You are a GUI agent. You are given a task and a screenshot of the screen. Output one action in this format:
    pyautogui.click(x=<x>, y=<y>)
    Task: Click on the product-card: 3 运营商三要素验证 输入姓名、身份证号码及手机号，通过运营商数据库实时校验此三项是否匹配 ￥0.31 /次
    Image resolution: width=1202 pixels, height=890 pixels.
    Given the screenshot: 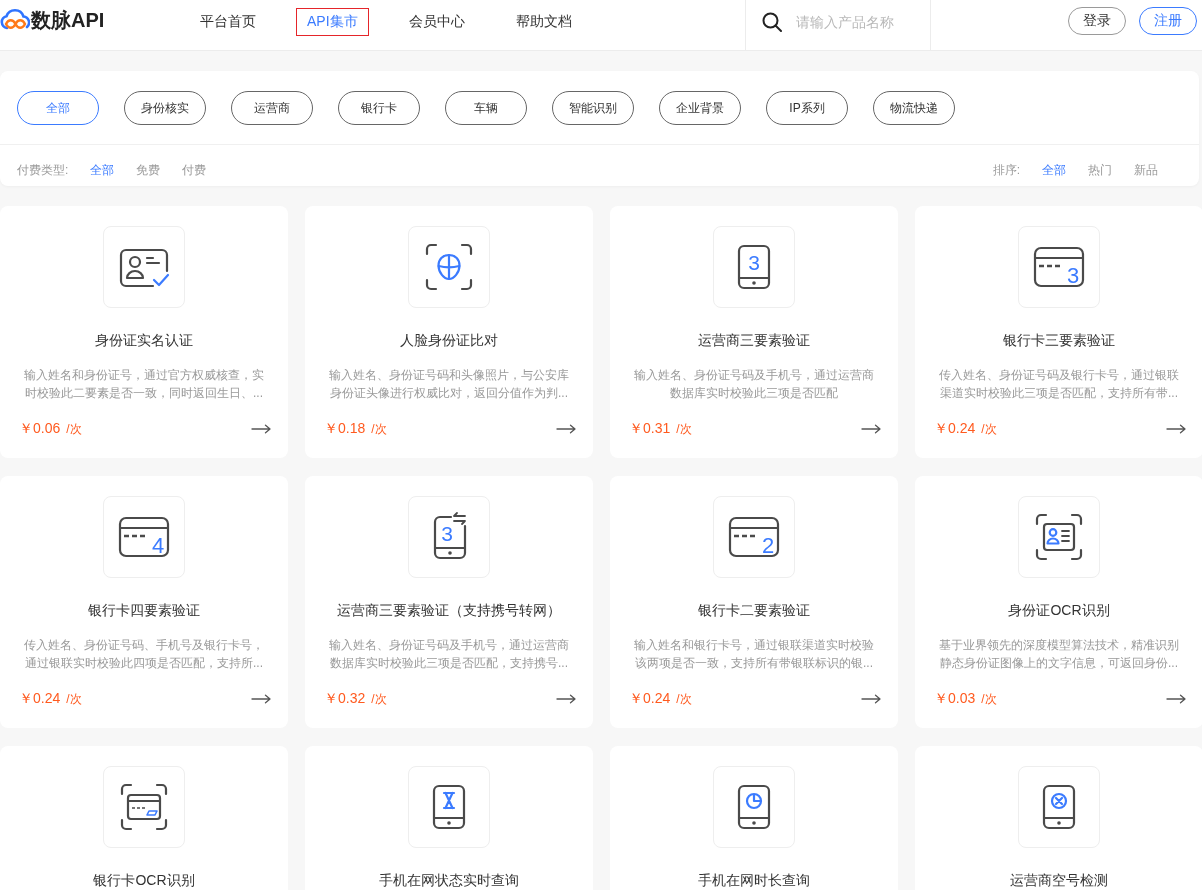 What is the action you would take?
    pyautogui.click(x=754, y=332)
    